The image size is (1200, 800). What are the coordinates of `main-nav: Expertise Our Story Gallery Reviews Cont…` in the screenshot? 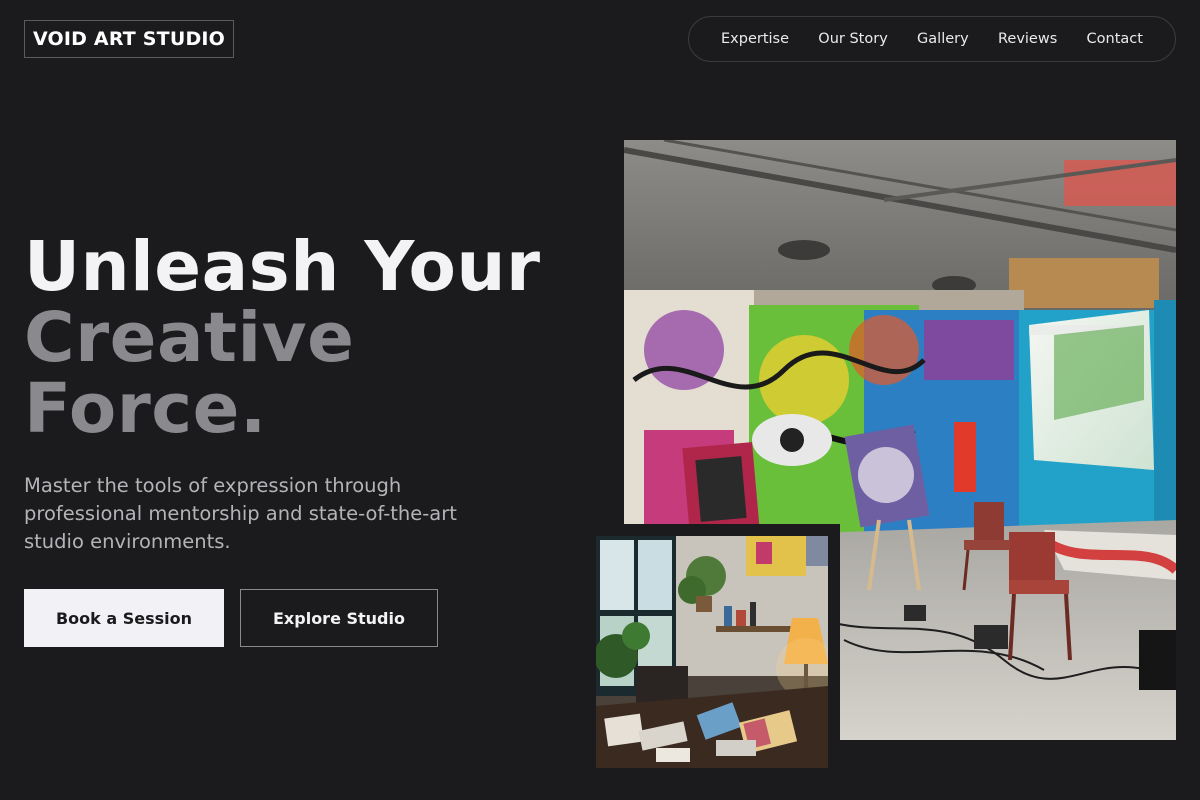 It's located at (932, 39).